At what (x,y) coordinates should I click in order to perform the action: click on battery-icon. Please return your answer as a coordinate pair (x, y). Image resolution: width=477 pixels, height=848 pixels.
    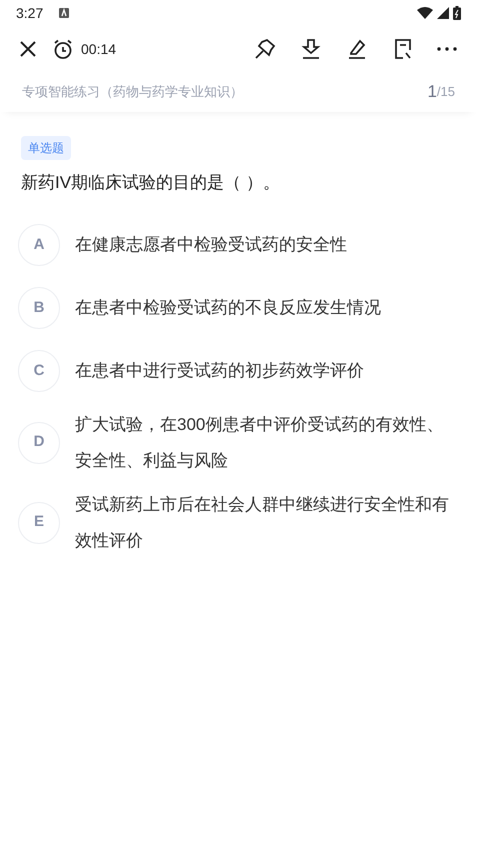
    Looking at the image, I should click on (457, 13).